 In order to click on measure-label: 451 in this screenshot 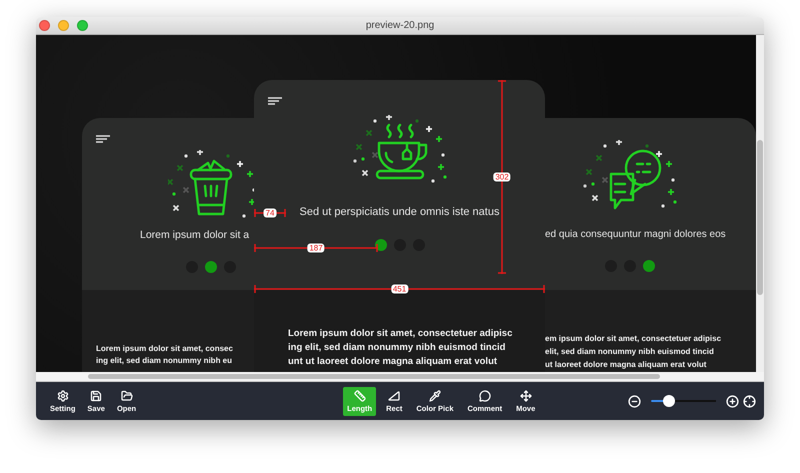, I will do `click(399, 289)`.